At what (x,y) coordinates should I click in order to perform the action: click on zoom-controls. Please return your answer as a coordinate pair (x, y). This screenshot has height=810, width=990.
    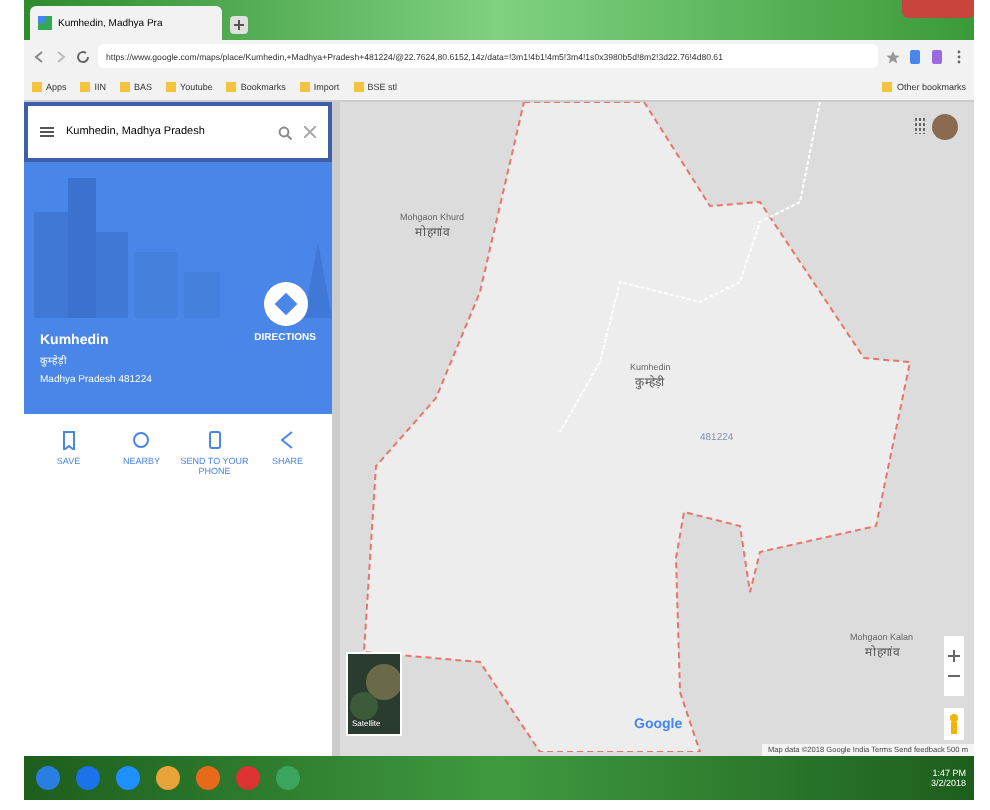
    Looking at the image, I should click on (954, 666).